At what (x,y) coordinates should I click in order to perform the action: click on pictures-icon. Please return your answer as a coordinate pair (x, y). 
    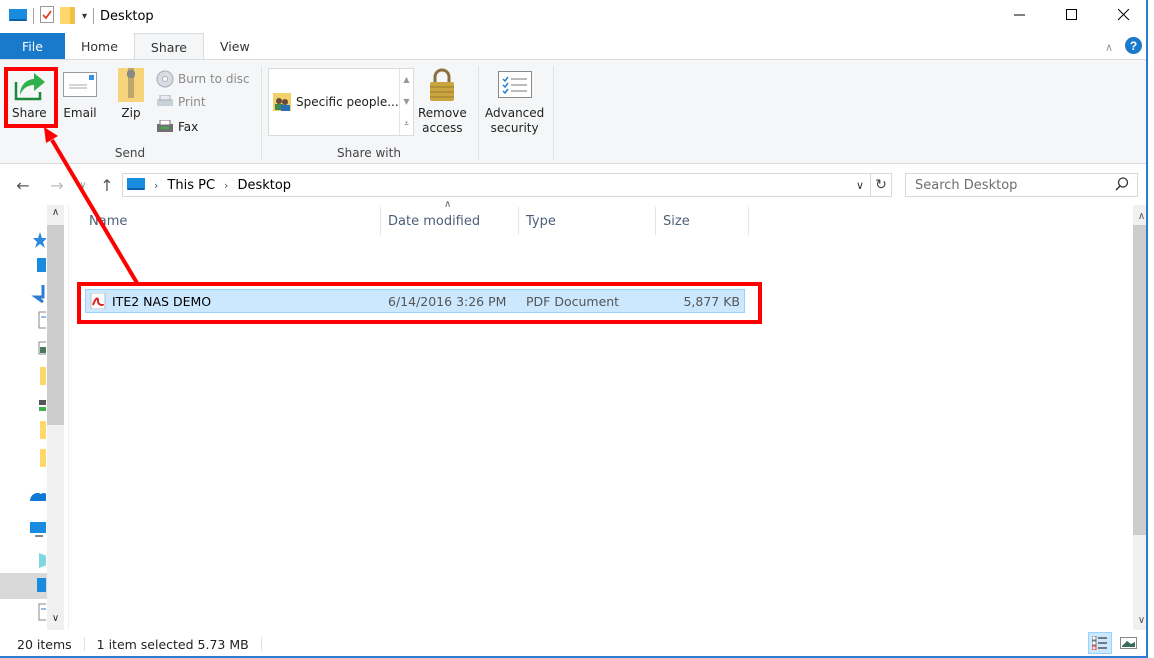
    Looking at the image, I should click on (38, 348).